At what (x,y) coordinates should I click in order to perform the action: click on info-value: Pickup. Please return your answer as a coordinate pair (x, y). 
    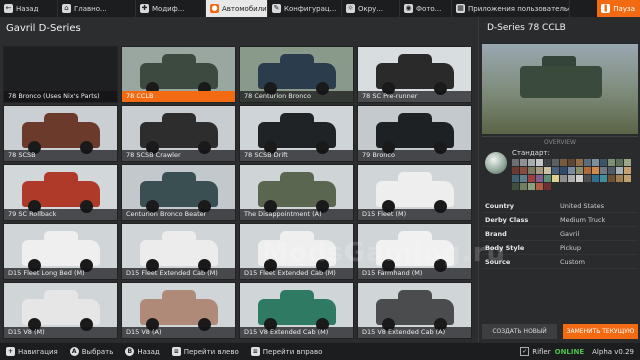
    Looking at the image, I should click on (570, 247).